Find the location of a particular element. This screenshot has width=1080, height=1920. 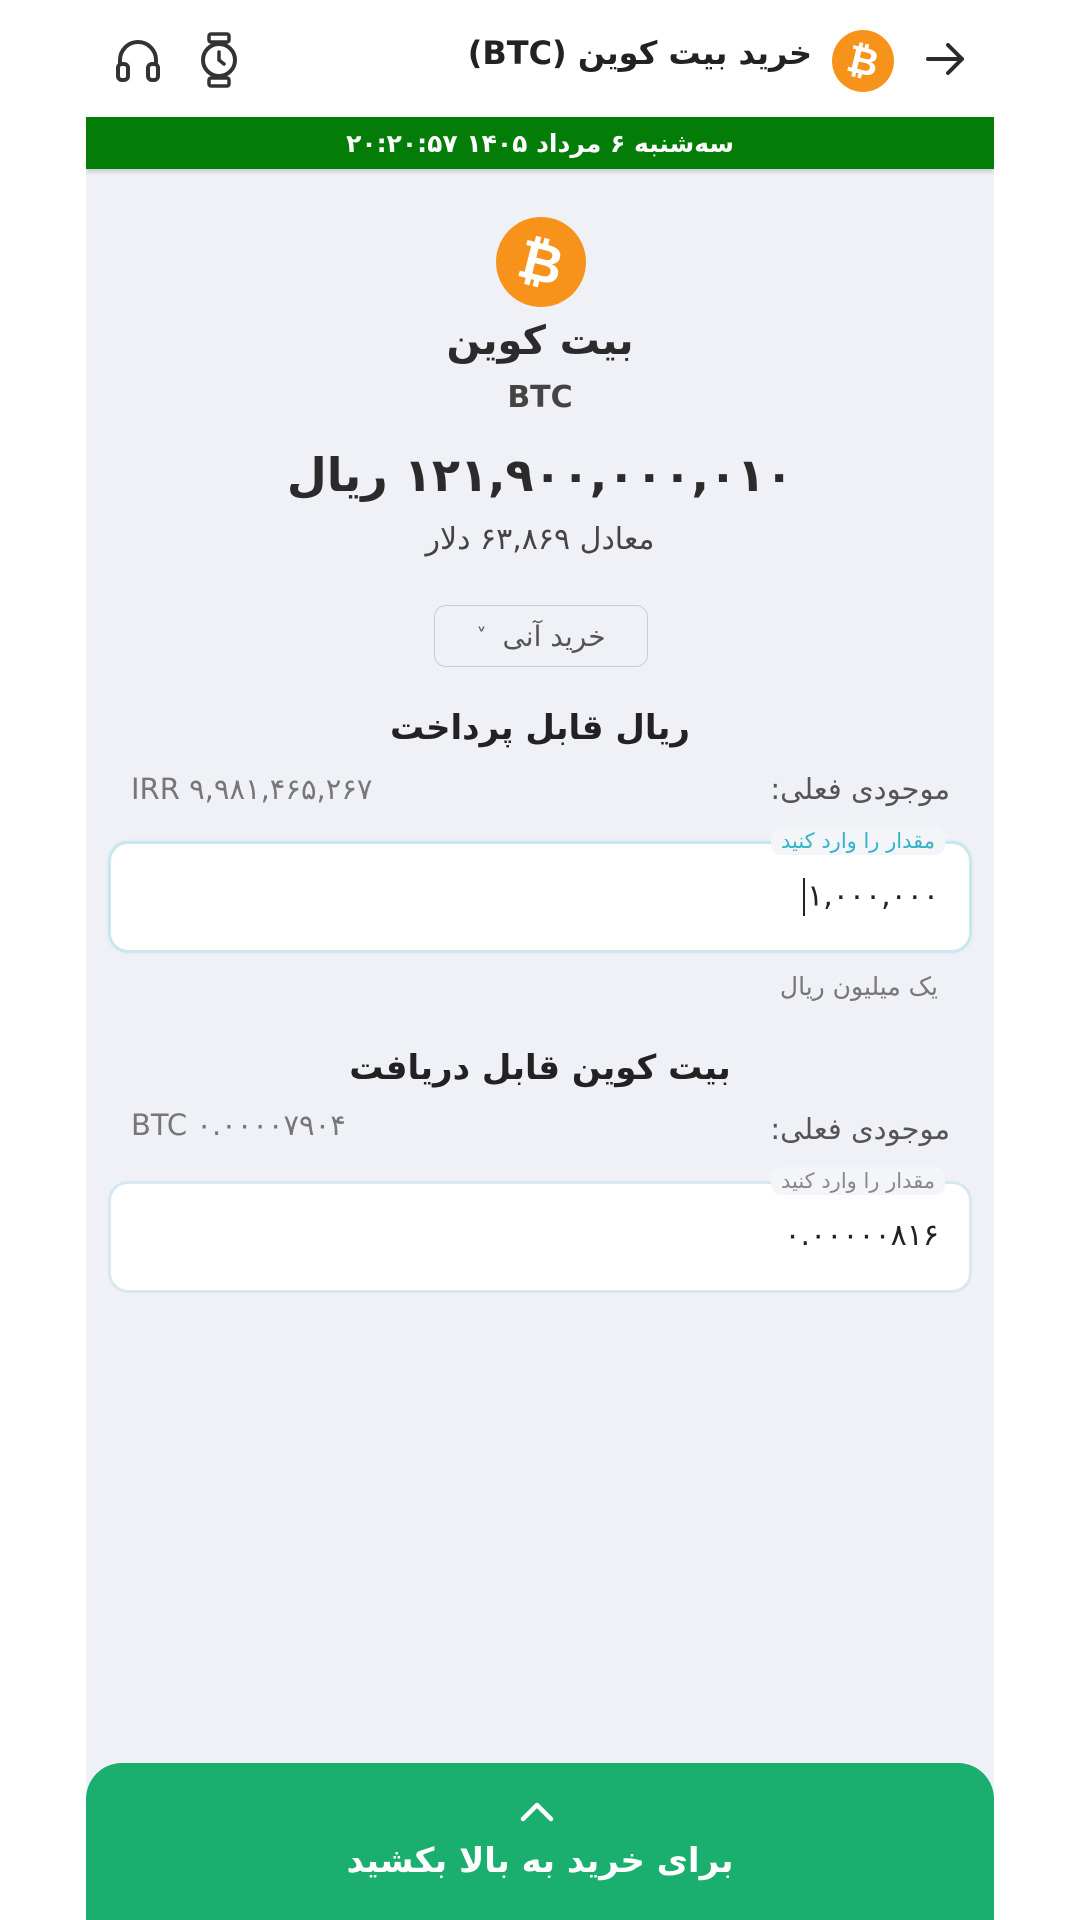

pay-balance-value: IRR ۹,۹۸۱,۴۶۵,۲۶۷ is located at coordinates (252, 789).